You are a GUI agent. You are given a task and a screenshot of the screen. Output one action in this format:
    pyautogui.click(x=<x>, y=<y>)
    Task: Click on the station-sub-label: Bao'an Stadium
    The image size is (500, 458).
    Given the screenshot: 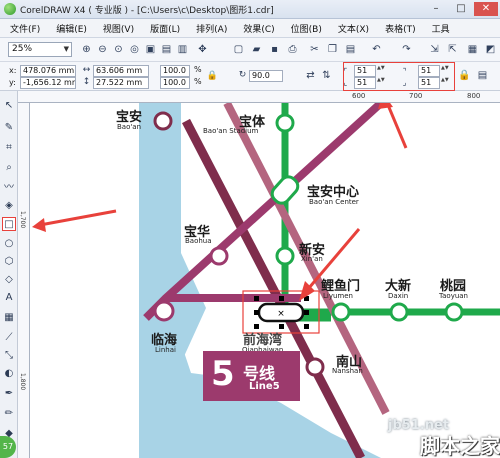 What is the action you would take?
    pyautogui.click(x=231, y=131)
    